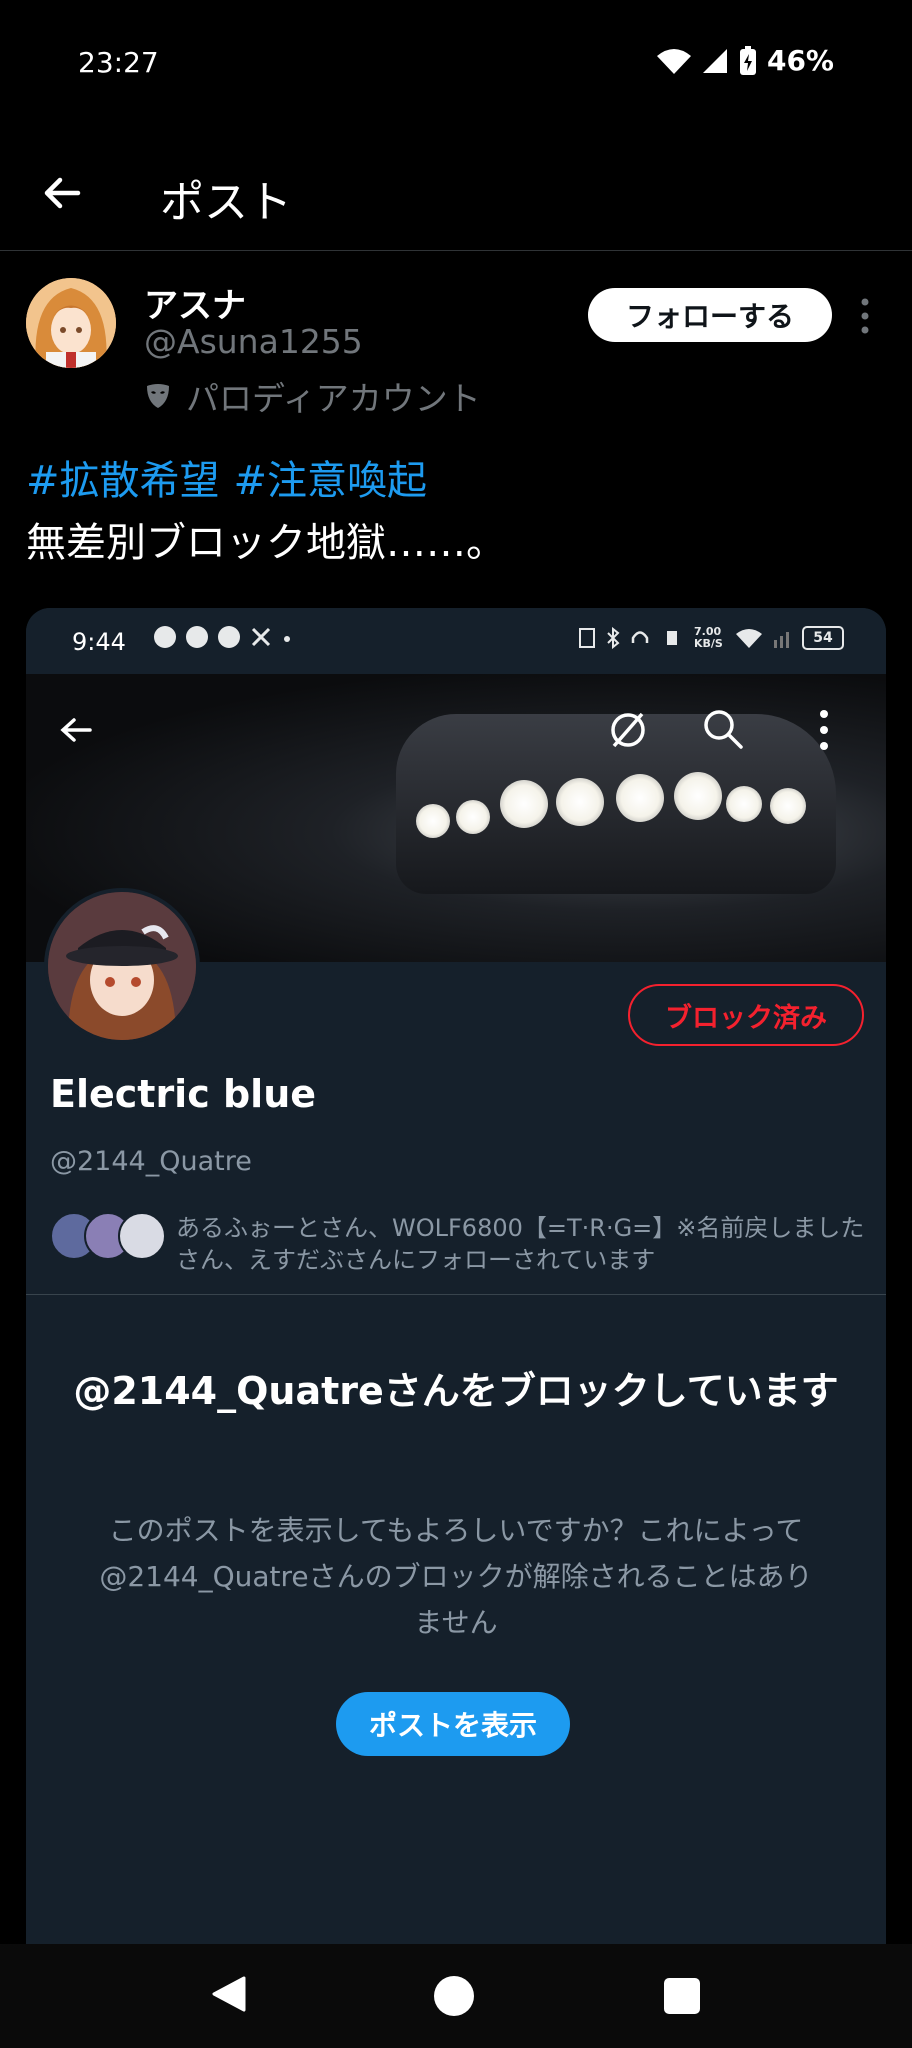 The image size is (912, 2048). Describe the element at coordinates (682, 1996) in the screenshot. I see `nav-recents-icon` at that location.